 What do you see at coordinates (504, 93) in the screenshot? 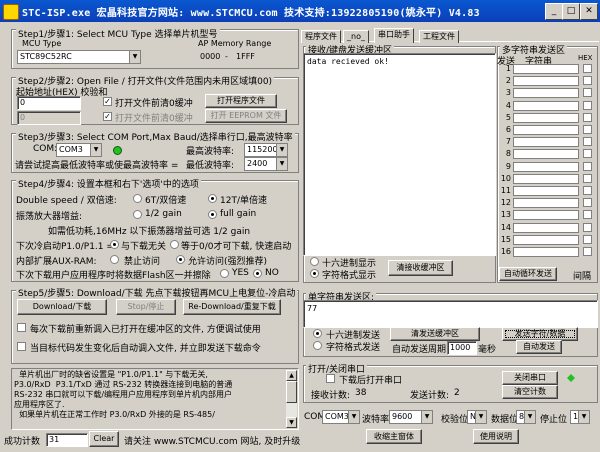
I see `multistring-row-index: 3` at bounding box center [504, 93].